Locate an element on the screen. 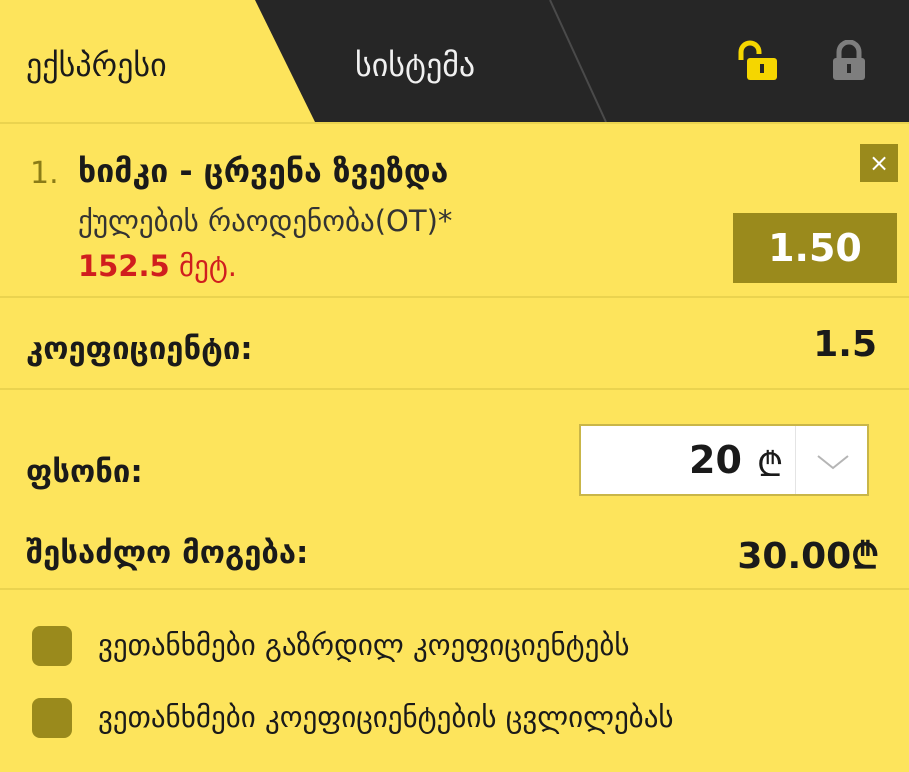 This screenshot has width=909, height=772. selection: 152.5 მეტ. is located at coordinates (157, 266).